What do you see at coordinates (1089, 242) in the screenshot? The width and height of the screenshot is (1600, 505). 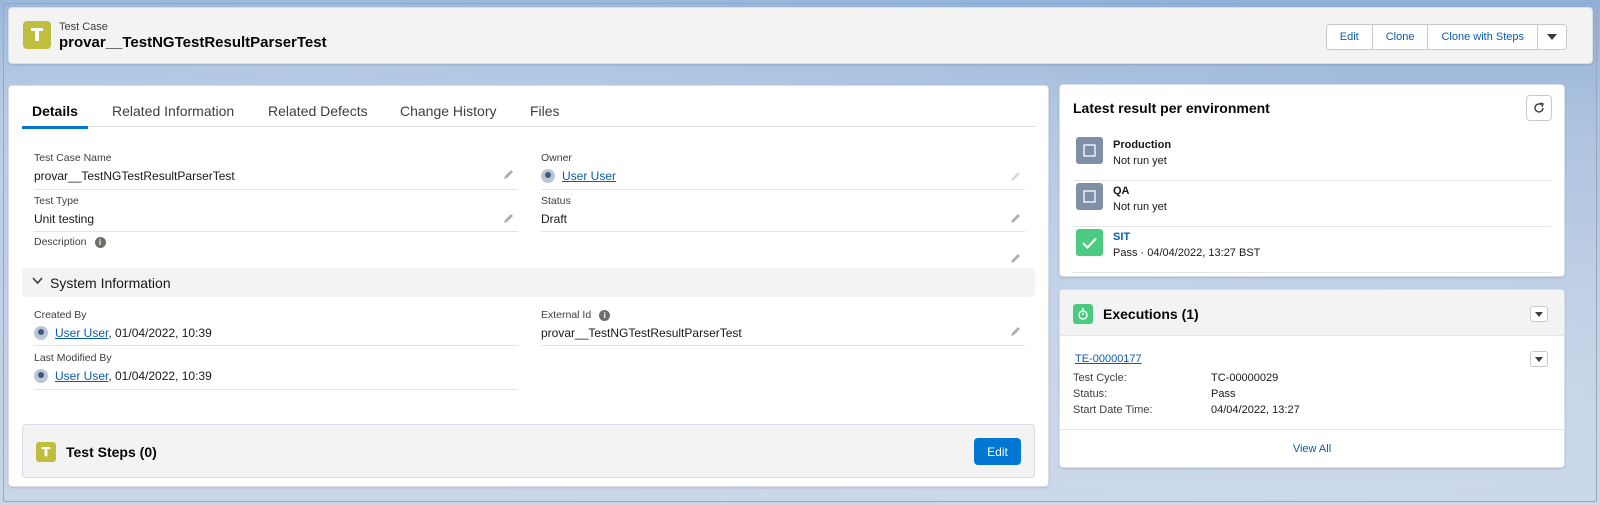 I see `pass-check-icon` at bounding box center [1089, 242].